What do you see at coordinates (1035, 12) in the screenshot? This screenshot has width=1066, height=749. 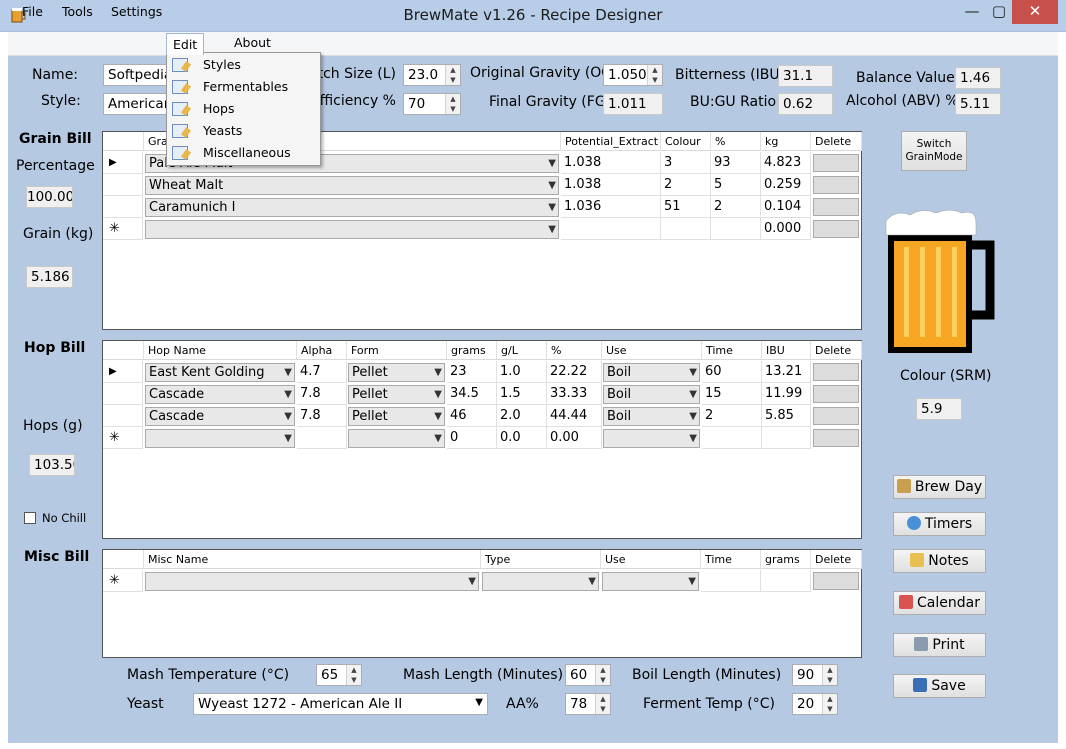 I see `close-button: ✕` at bounding box center [1035, 12].